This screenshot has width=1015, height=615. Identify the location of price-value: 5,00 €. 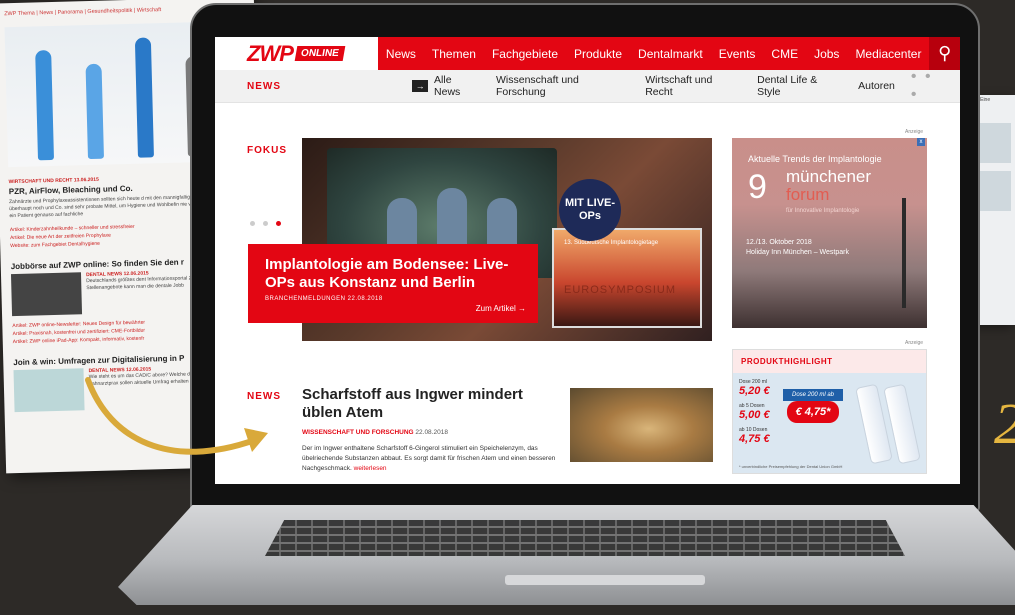
(754, 415).